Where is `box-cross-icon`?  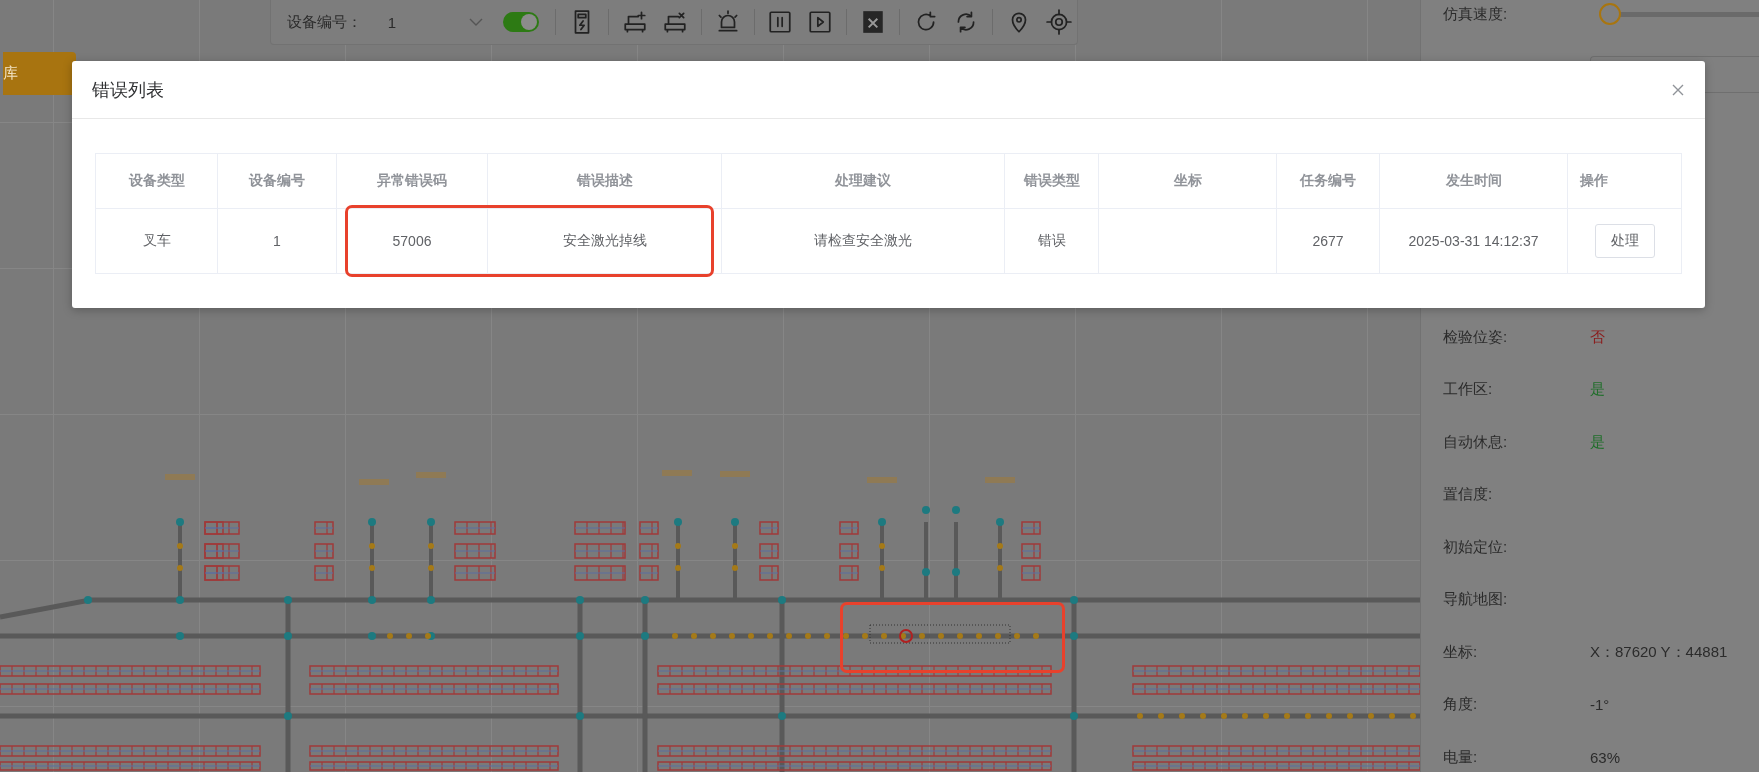 box-cross-icon is located at coordinates (674, 22).